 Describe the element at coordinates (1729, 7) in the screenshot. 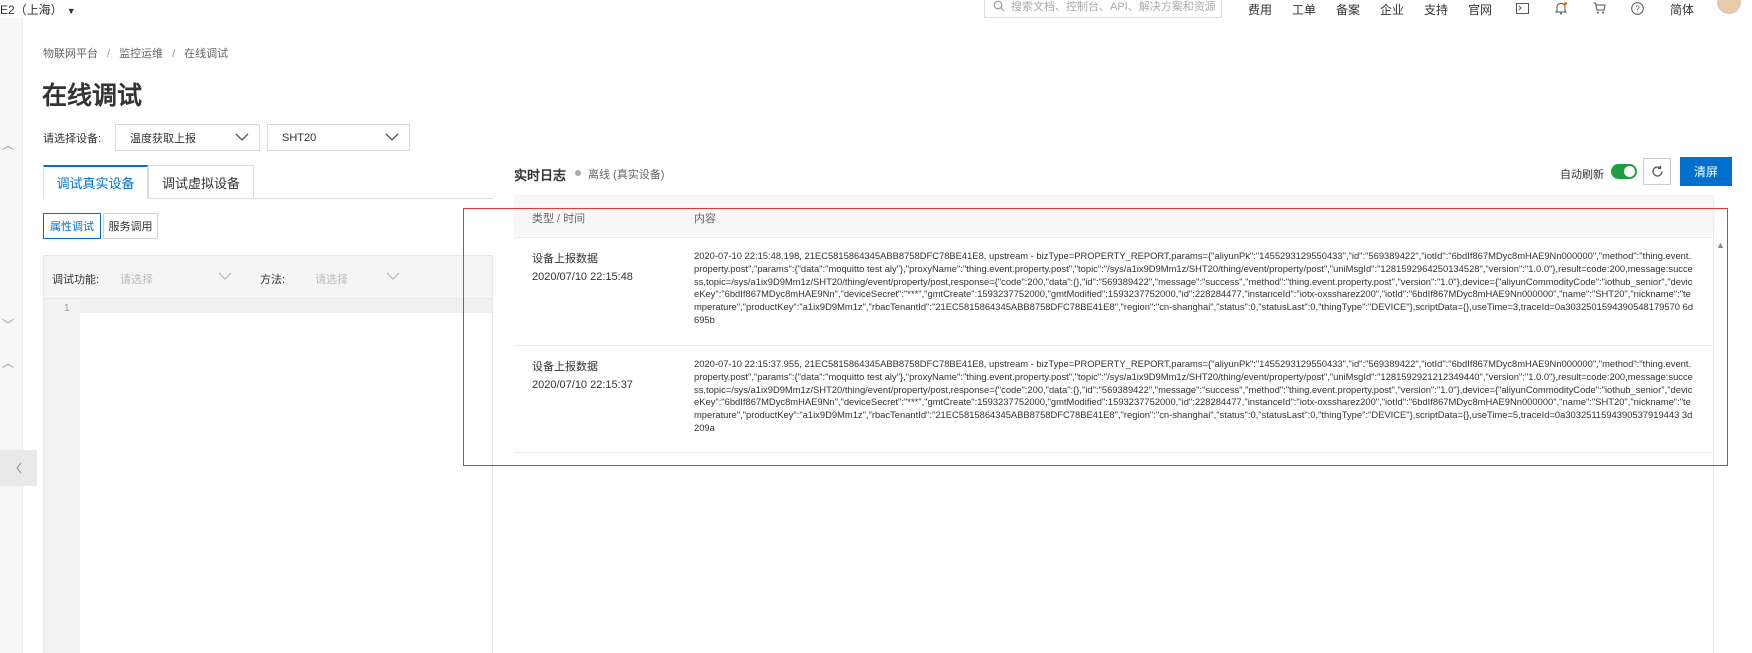

I see `avatar` at that location.